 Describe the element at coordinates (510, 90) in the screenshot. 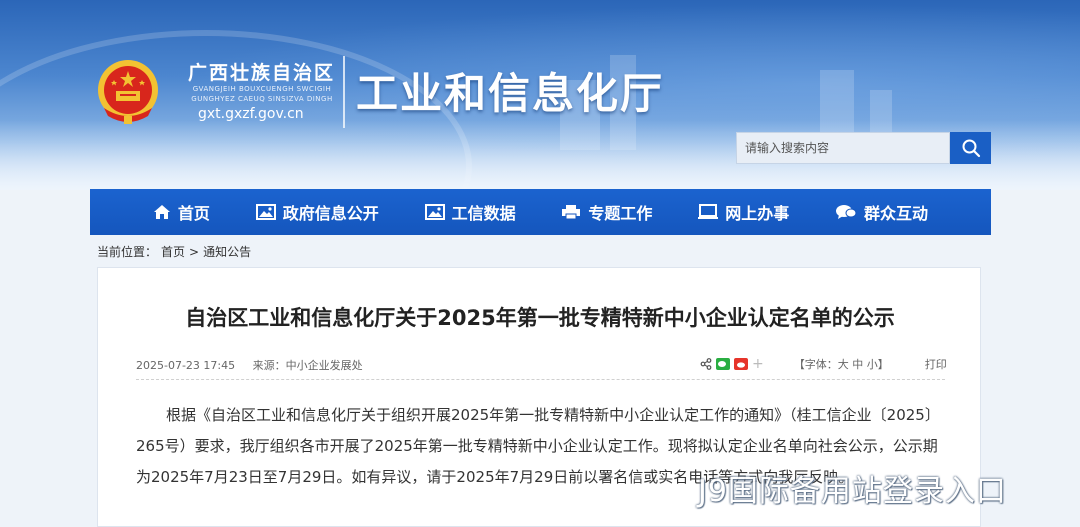

I see `department-title: 工业和信息化厅` at that location.